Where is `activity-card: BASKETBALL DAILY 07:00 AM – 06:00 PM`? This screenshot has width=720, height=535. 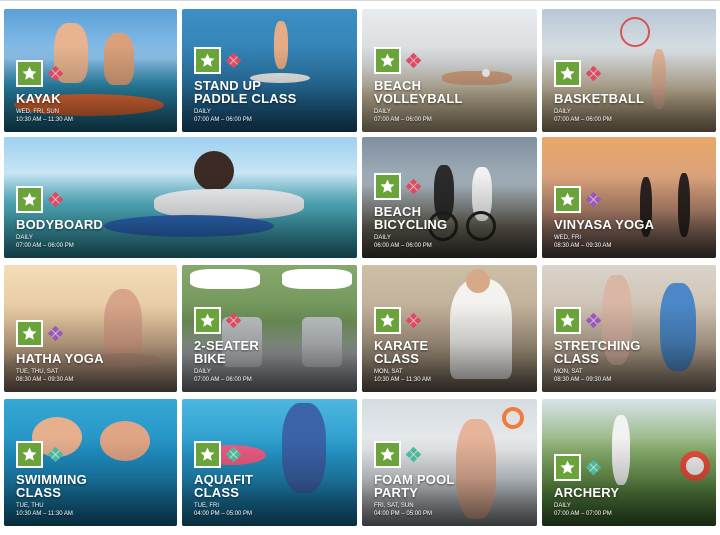 activity-card: BASKETBALL DAILY 07:00 AM – 06:00 PM is located at coordinates (629, 70).